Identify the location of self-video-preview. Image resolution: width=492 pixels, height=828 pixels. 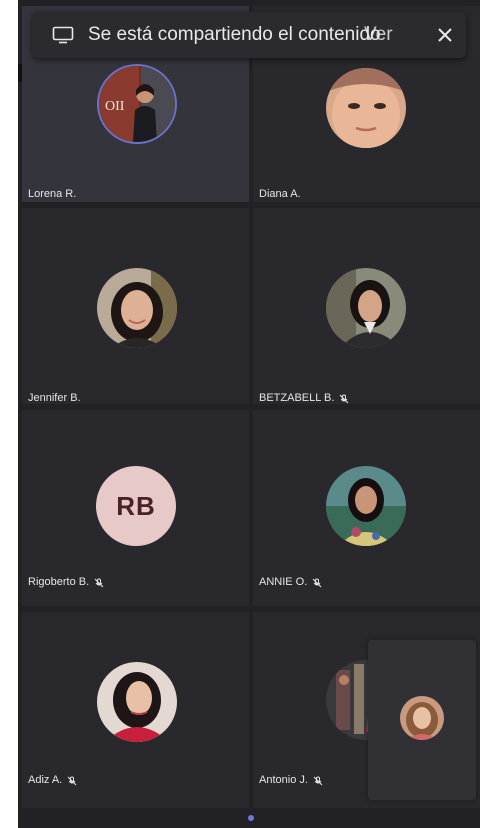
(422, 720).